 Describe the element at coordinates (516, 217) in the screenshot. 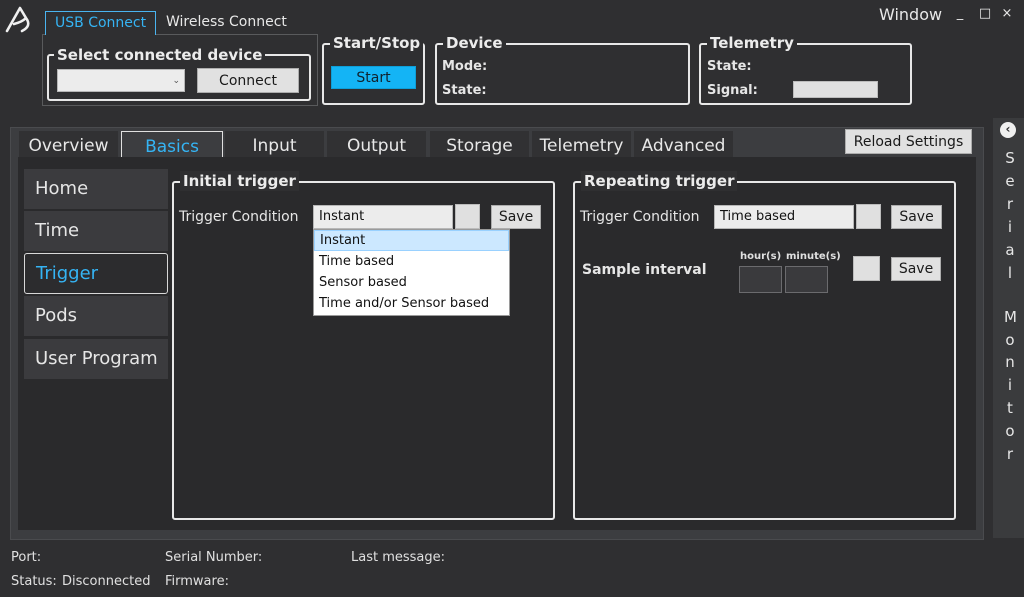

I see `initial-save-button: Save` at that location.